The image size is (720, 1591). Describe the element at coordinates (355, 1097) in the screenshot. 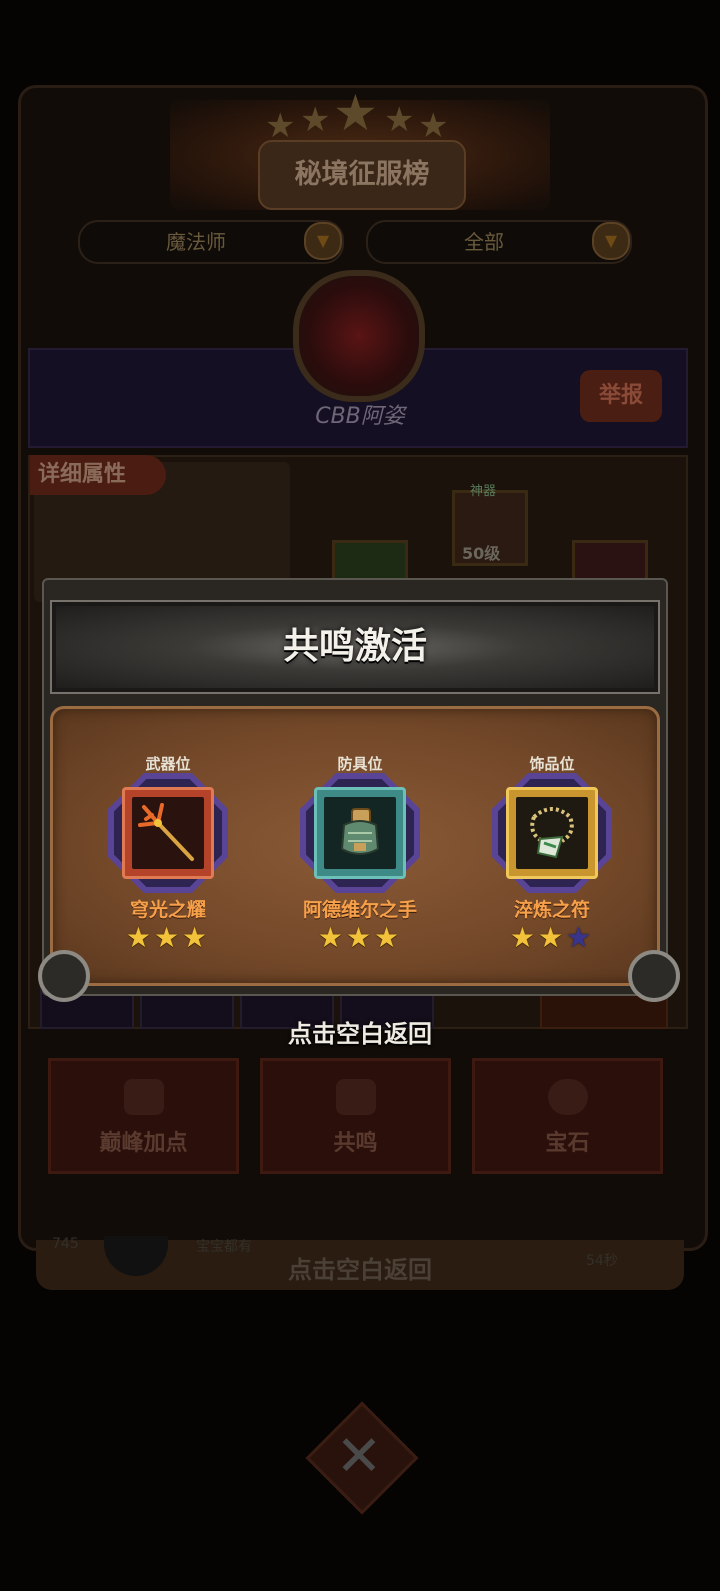

I see `resonance-icon` at that location.